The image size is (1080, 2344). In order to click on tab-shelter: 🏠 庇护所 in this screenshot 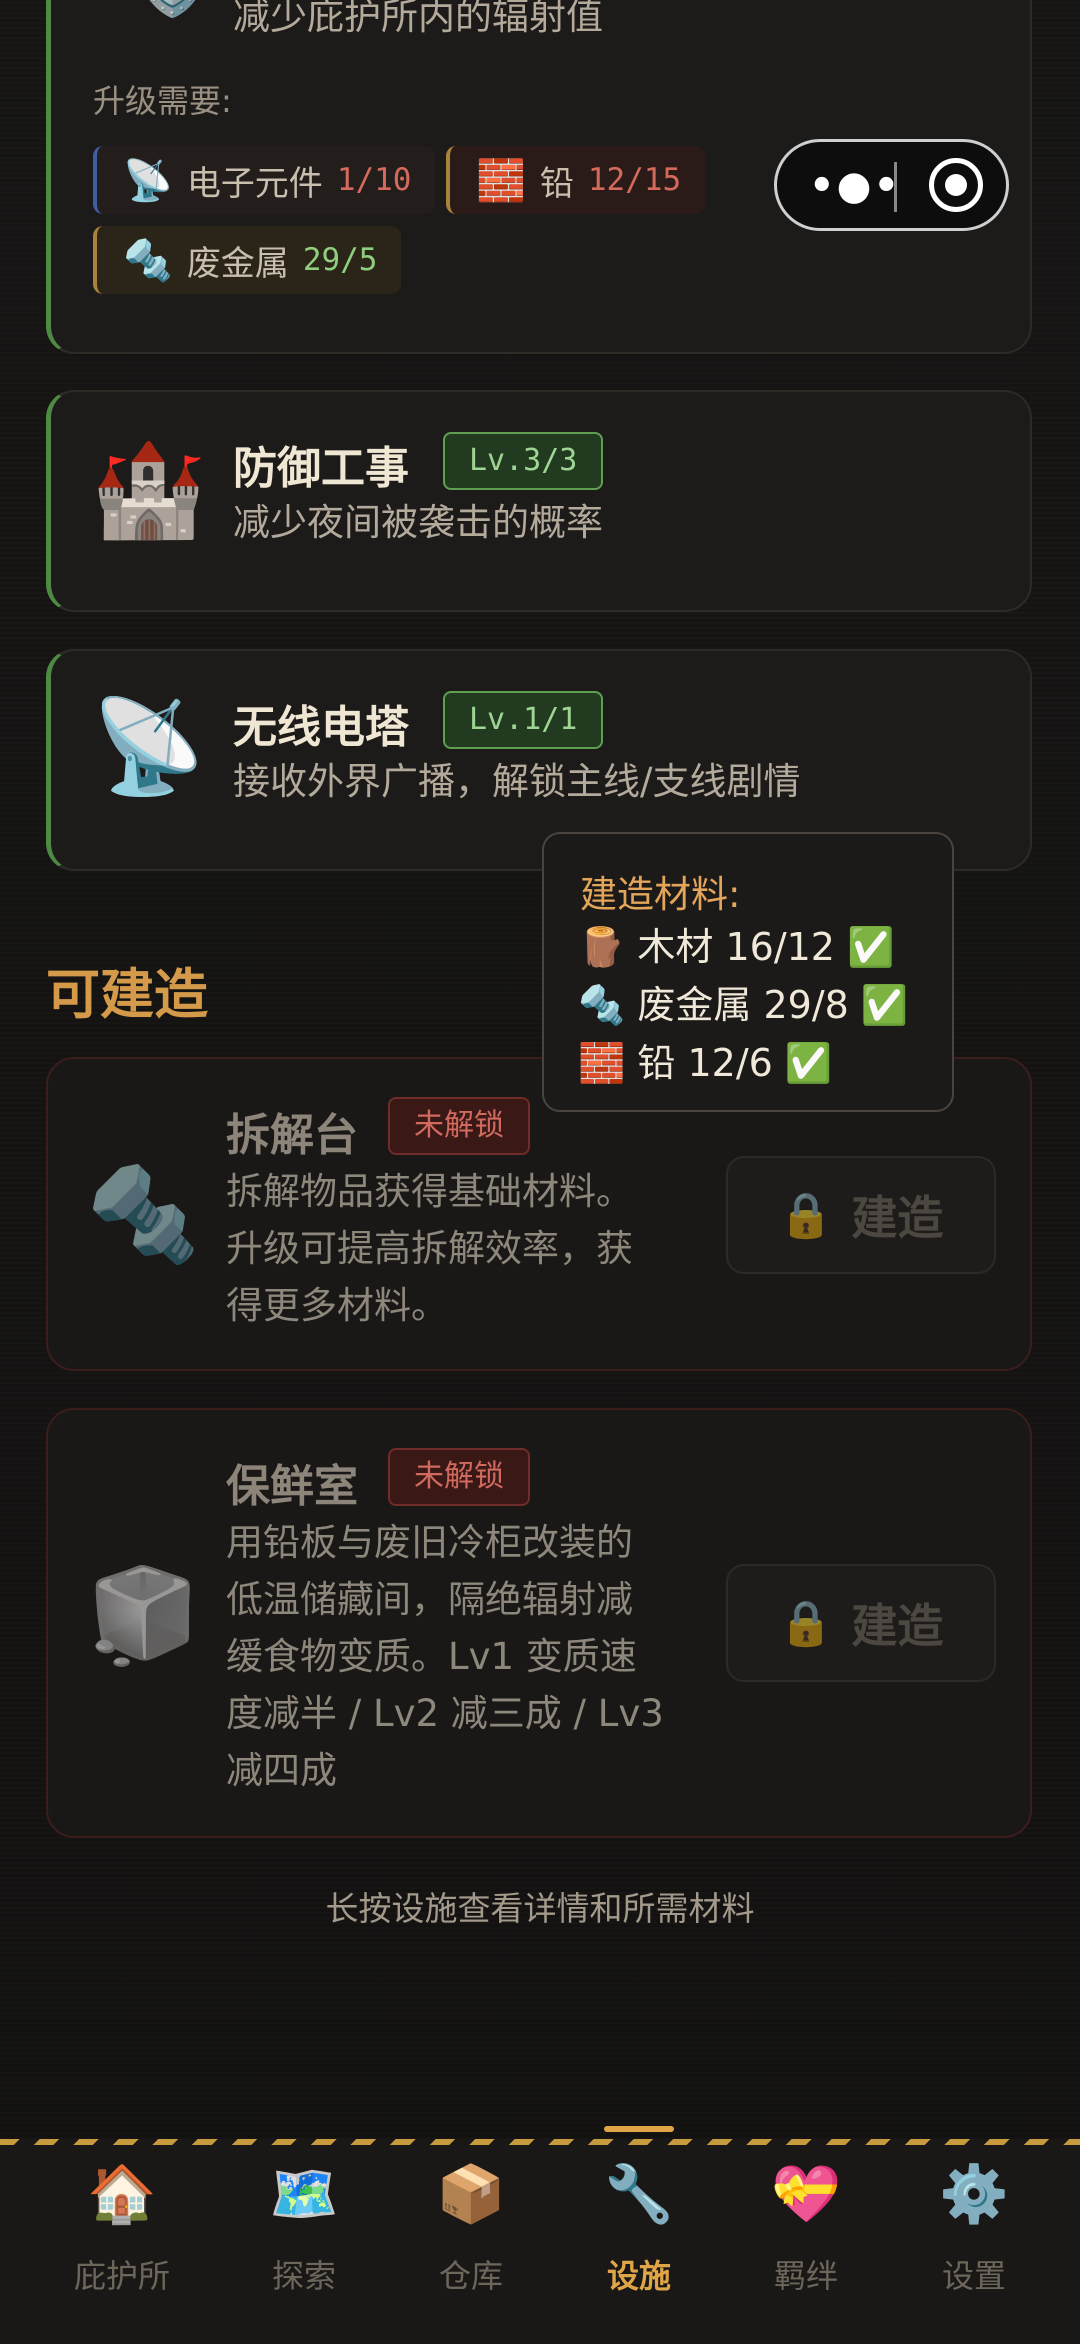, I will do `click(122, 2226)`.